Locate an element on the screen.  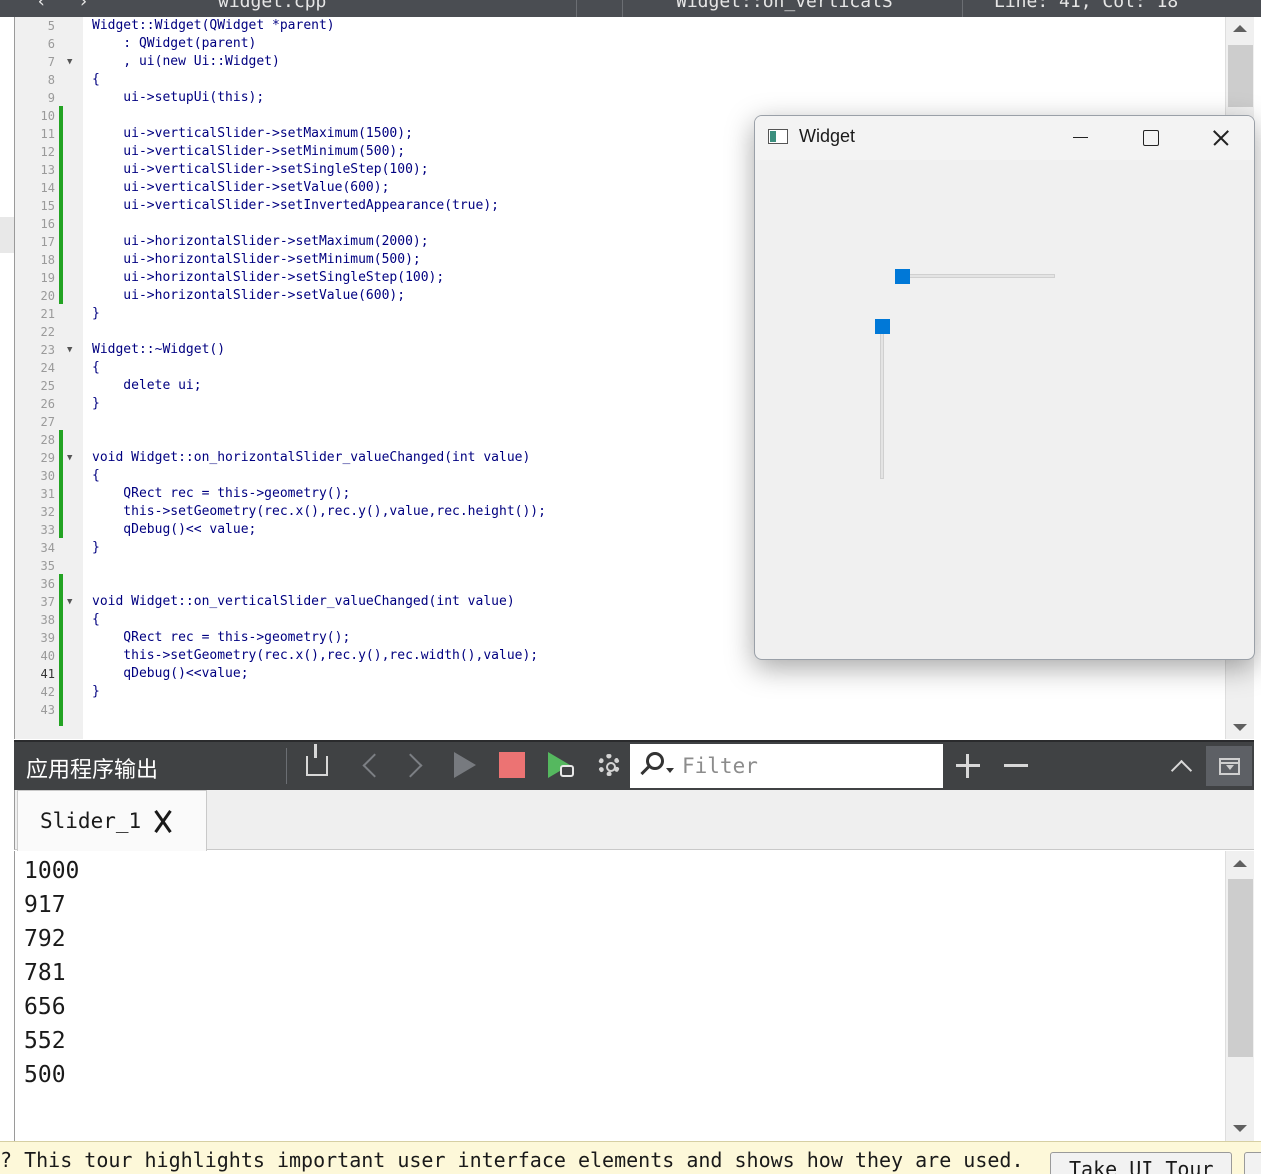
code-text: : QWidget(parent) is located at coordinates (174, 43).